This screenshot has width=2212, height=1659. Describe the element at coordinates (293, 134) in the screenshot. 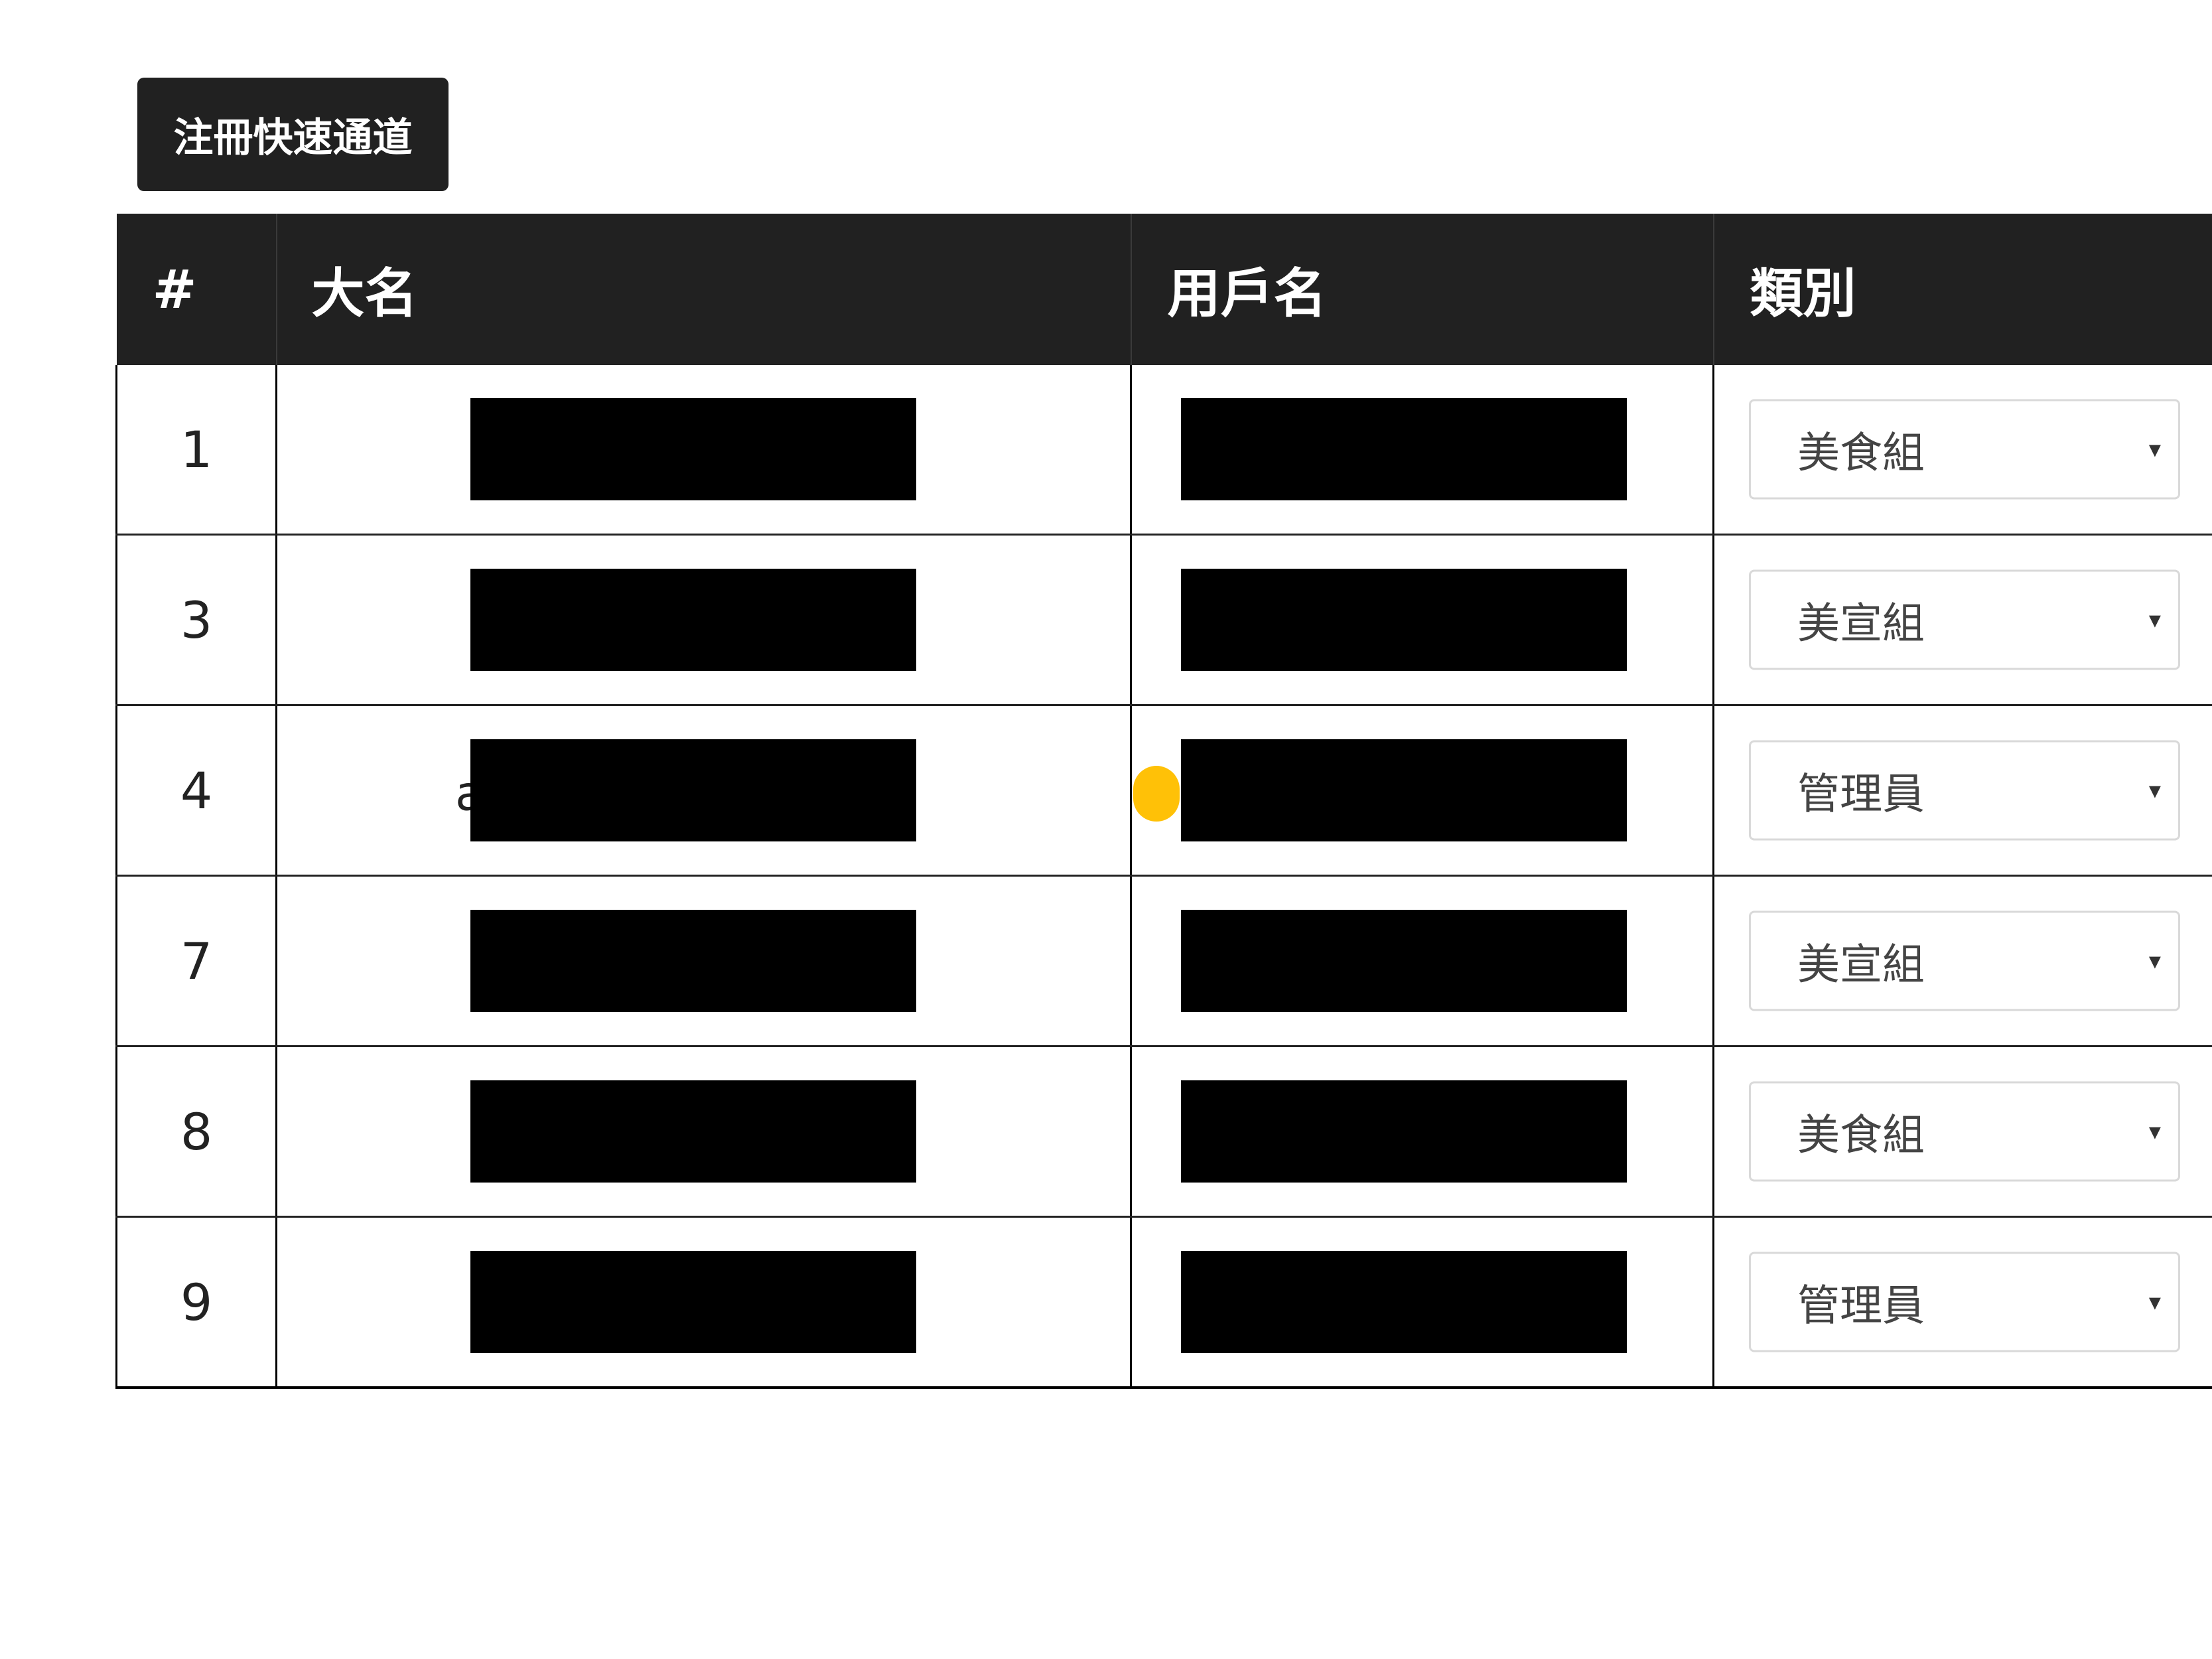

I see `register-shortcut-button: 注冊快速通道` at that location.